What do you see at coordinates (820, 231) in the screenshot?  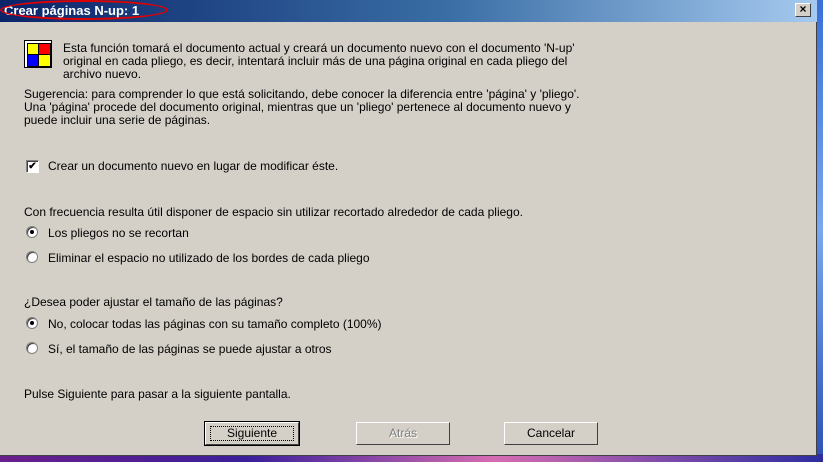 I see `background-right` at bounding box center [820, 231].